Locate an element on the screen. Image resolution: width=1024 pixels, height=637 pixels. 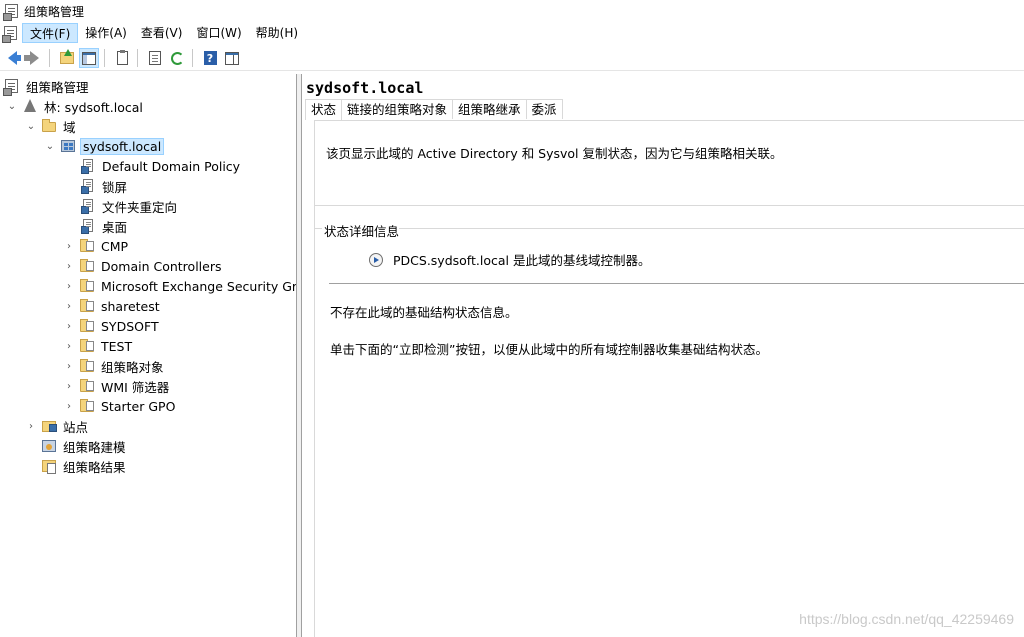
gpmc-app-icon is located at coordinates (11, 12).